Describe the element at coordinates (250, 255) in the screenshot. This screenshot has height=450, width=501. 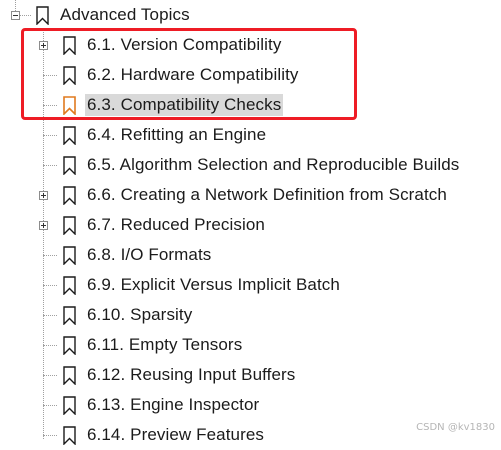
I see `outline-item-io-formats: 6.8. I/O Formats` at that location.